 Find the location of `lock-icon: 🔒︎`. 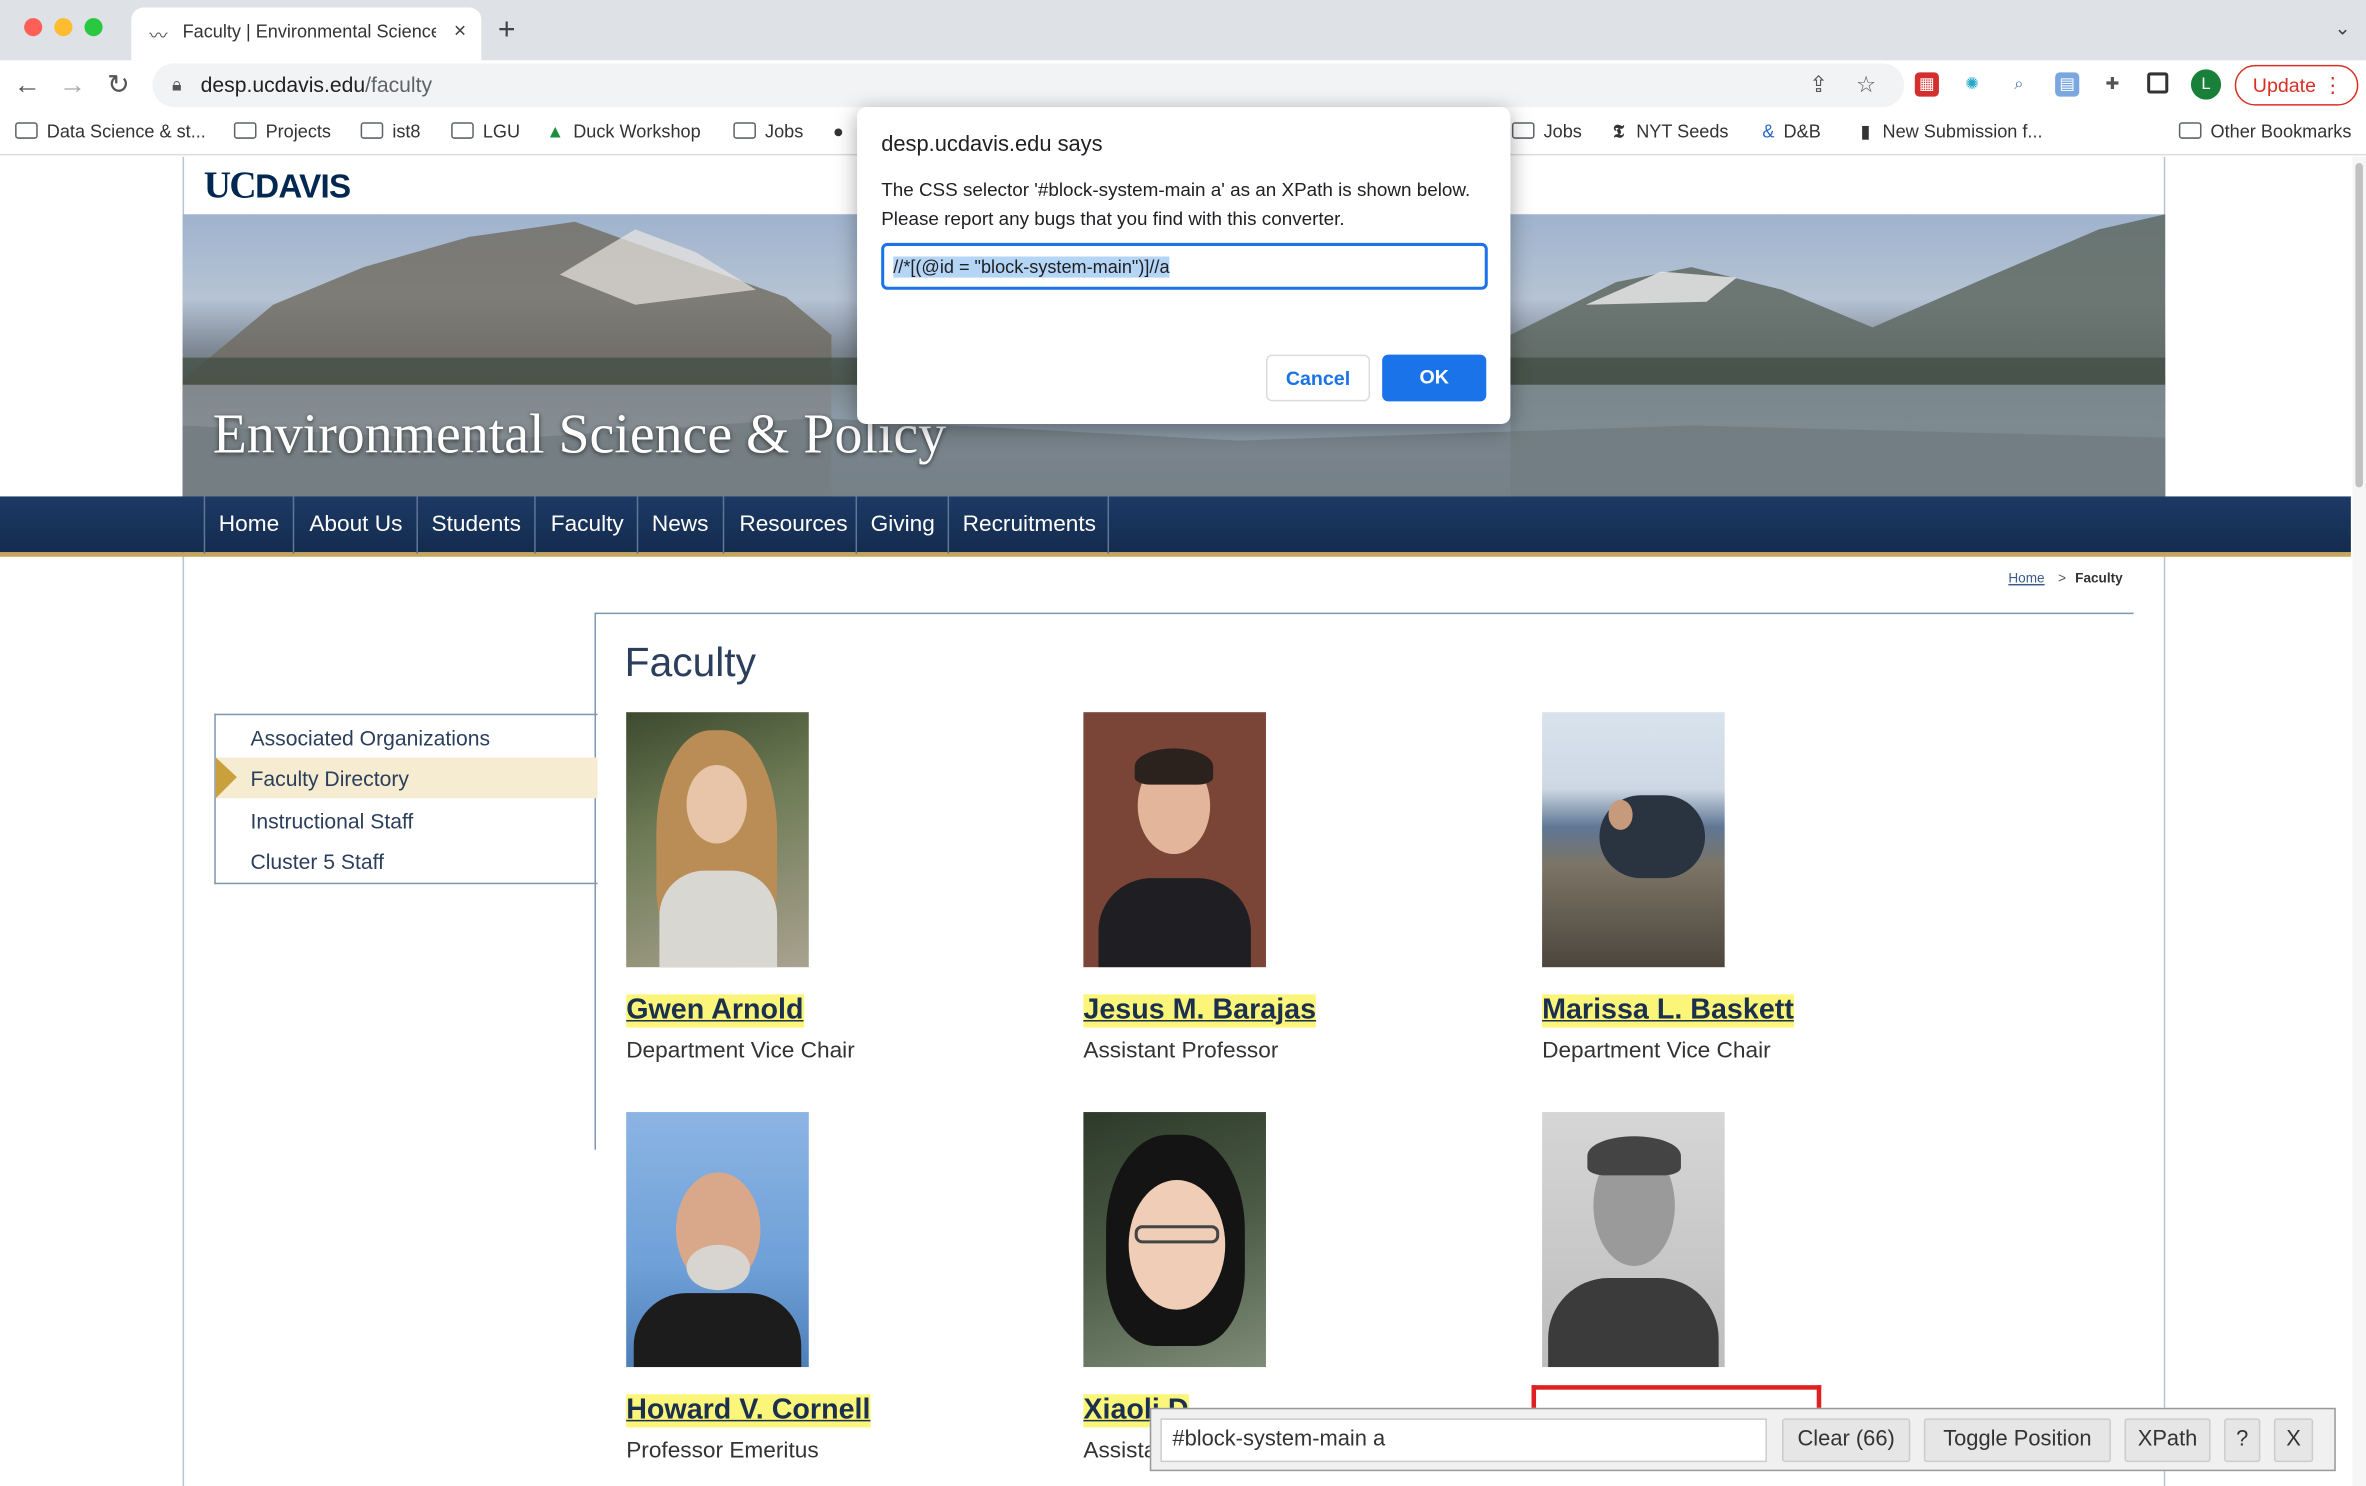

lock-icon: 🔒︎ is located at coordinates (177, 84).